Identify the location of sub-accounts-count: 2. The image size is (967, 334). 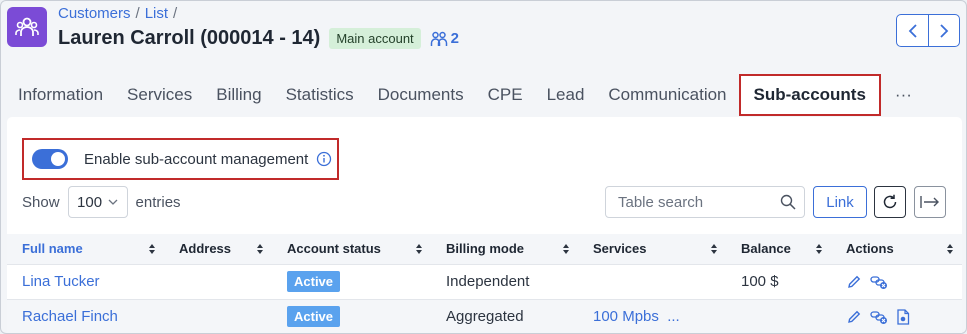
(444, 38).